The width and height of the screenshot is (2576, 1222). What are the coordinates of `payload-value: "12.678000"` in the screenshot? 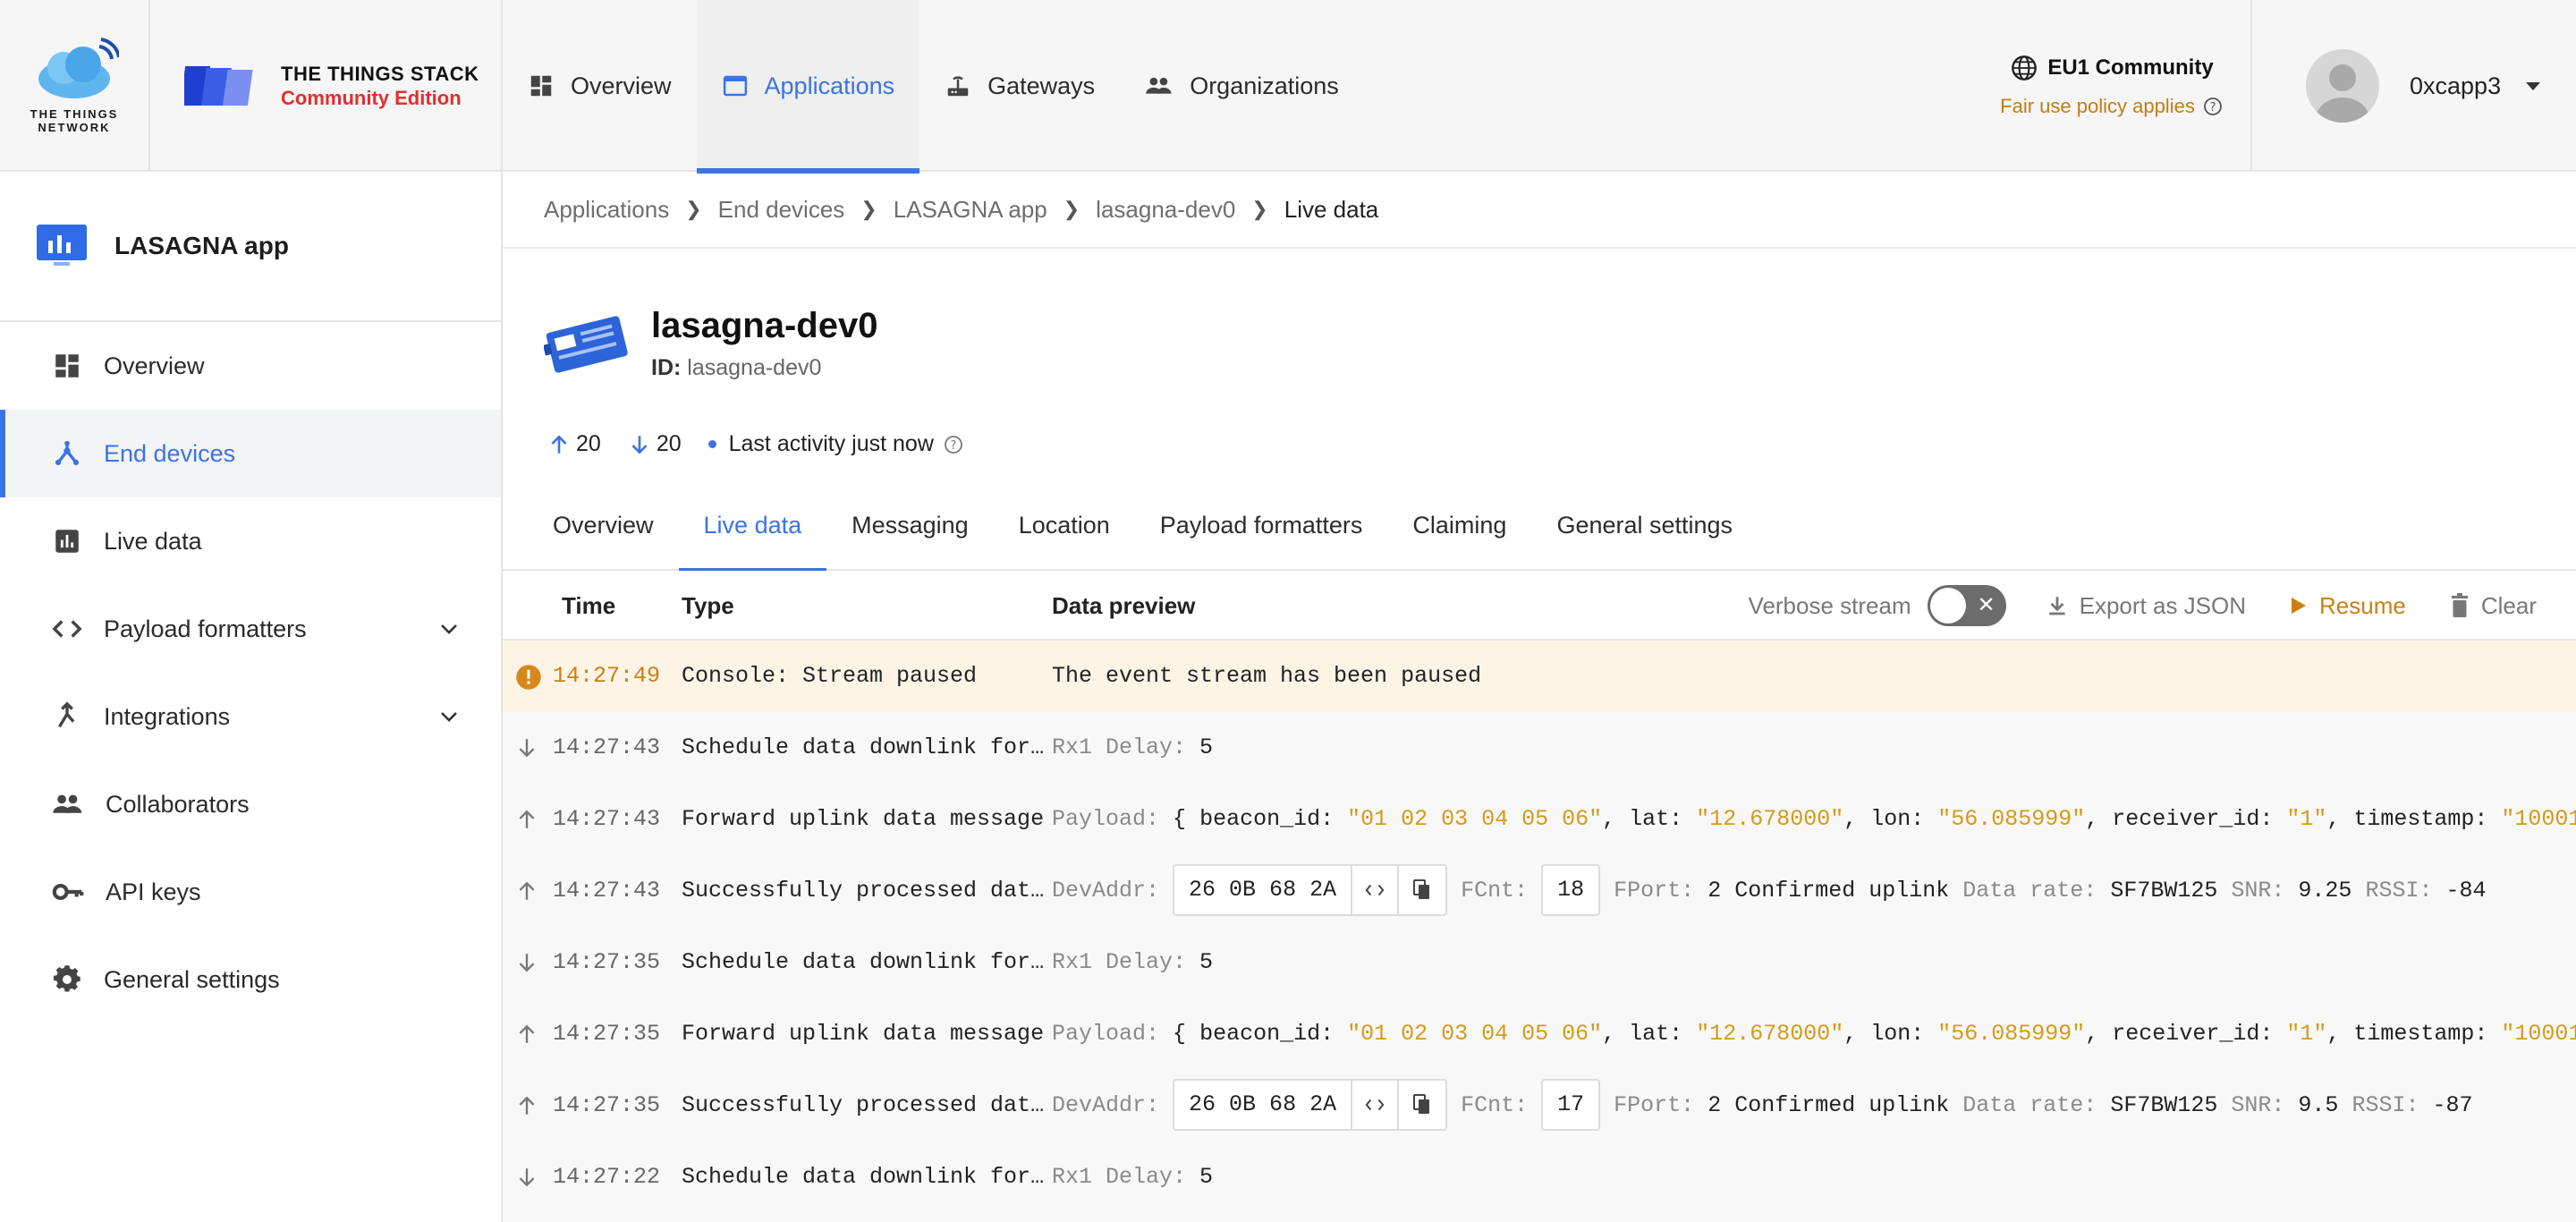 It's located at (1770, 1034).